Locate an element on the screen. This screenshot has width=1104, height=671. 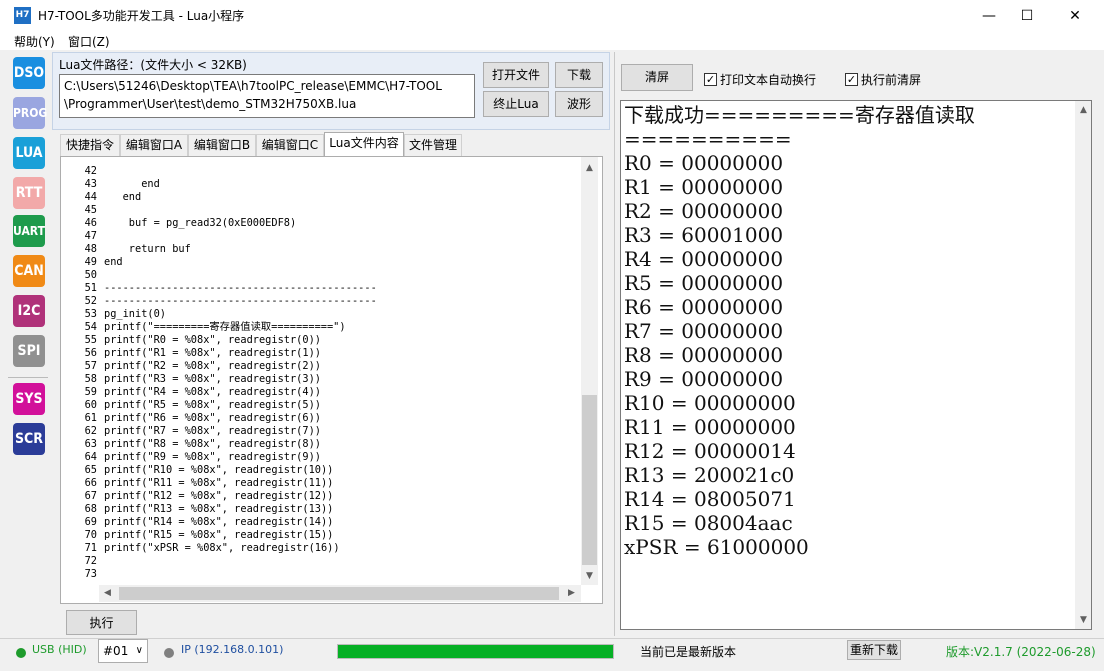
code-line: printf("R11 = %08x", readregistr(11)) is located at coordinates (219, 483).